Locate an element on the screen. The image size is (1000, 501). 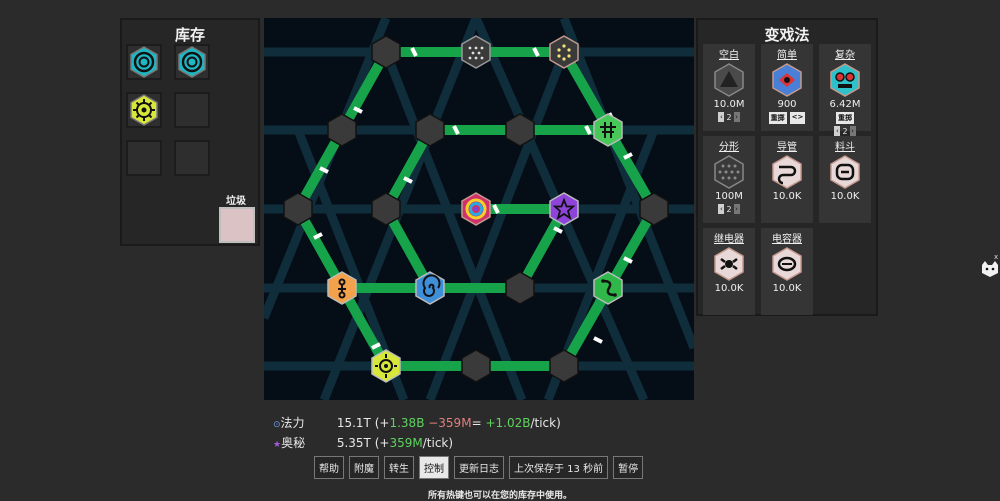
trash-label: 垃圾 is located at coordinates (236, 201).